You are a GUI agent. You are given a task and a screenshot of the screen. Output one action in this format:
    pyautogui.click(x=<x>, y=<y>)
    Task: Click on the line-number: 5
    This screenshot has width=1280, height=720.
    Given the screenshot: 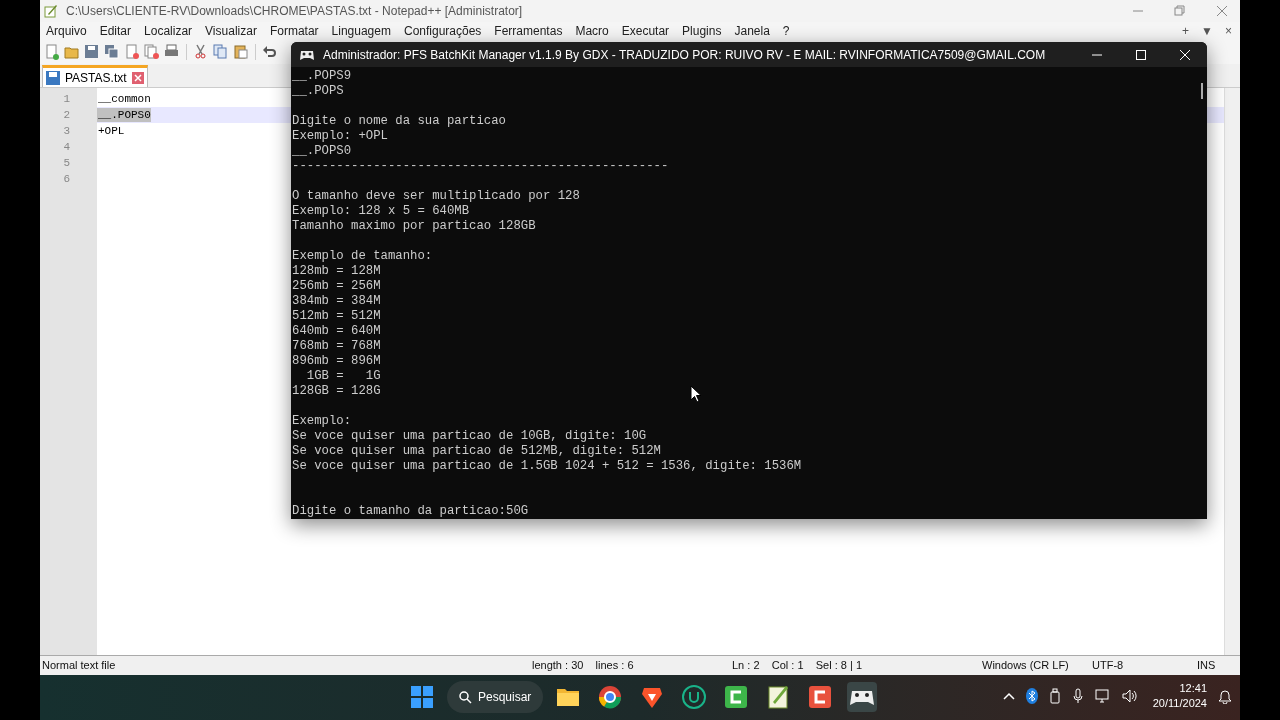 What is the action you would take?
    pyautogui.click(x=66, y=163)
    